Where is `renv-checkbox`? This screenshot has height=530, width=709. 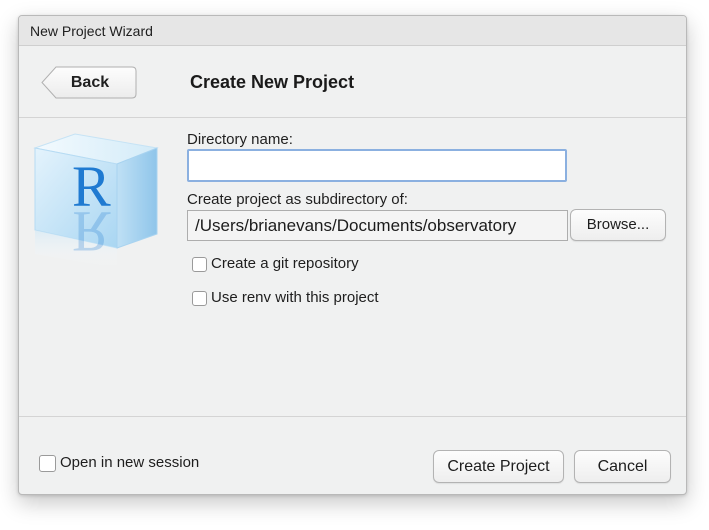 renv-checkbox is located at coordinates (199, 298).